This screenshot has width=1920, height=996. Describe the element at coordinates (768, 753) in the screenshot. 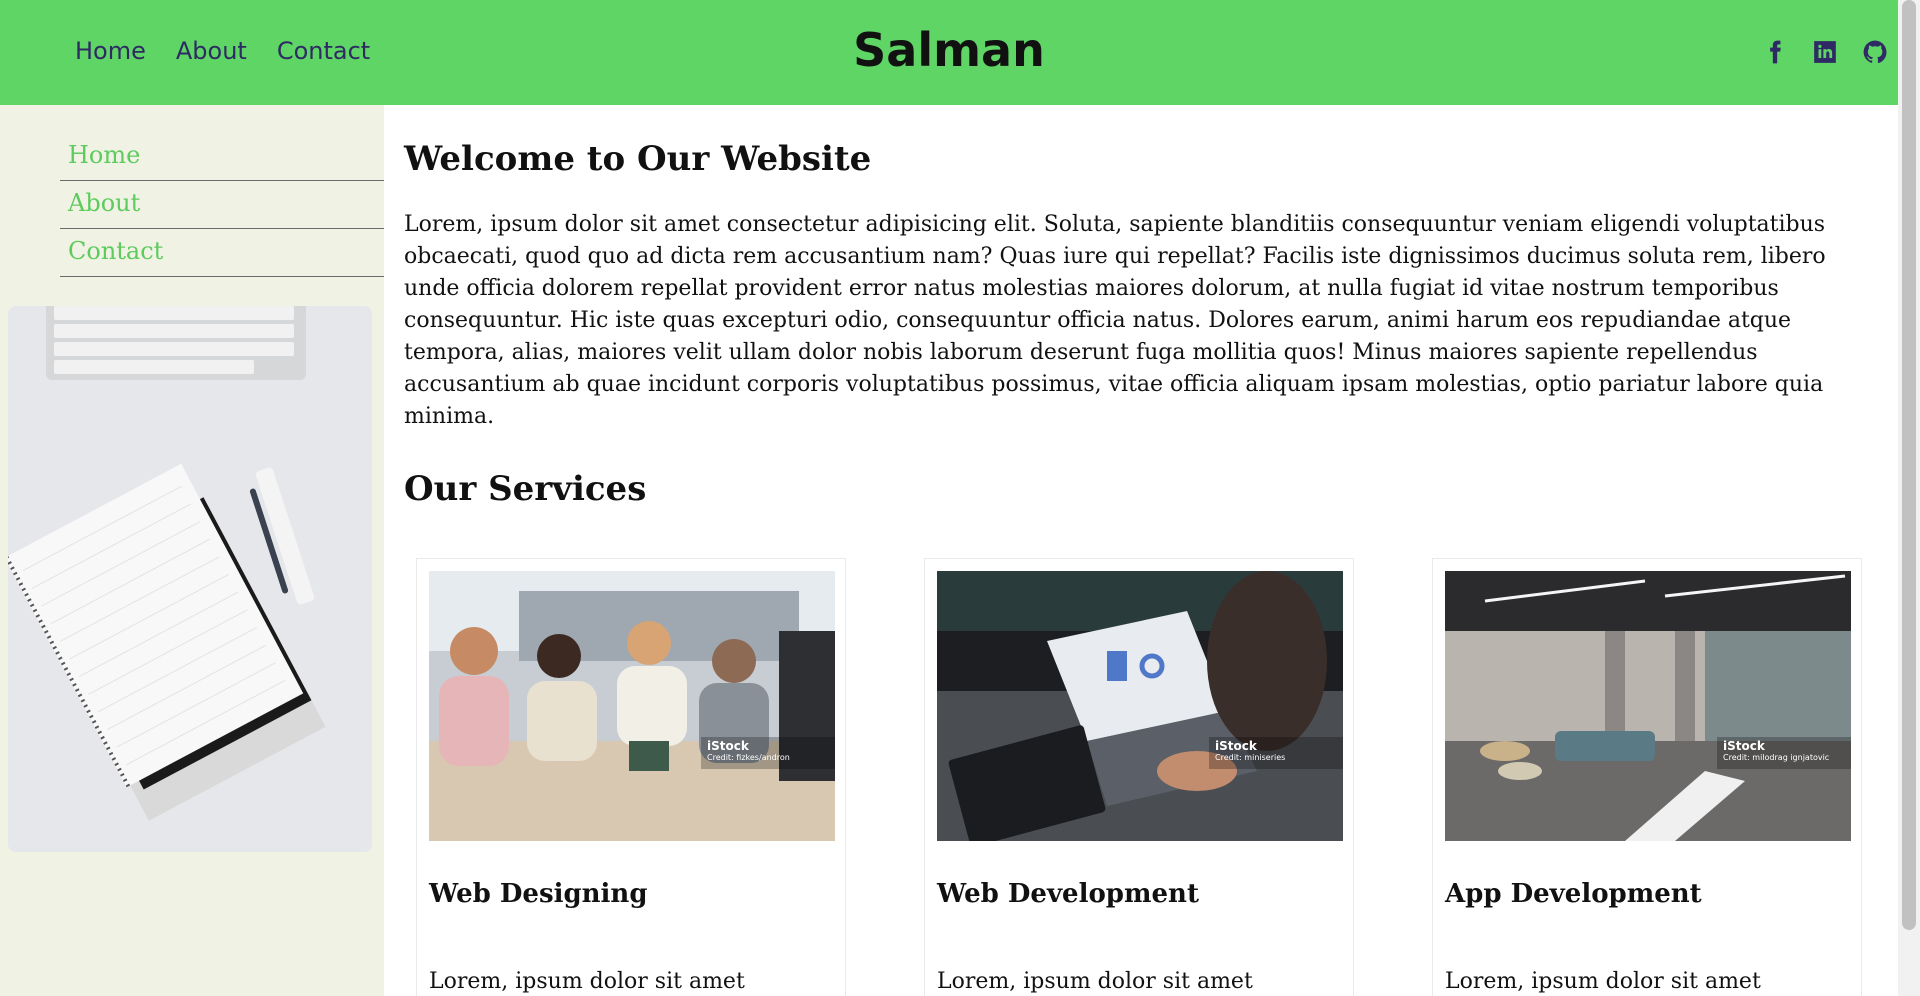

I see `istock-watermark: iStock Credit: fizkes/andron` at that location.